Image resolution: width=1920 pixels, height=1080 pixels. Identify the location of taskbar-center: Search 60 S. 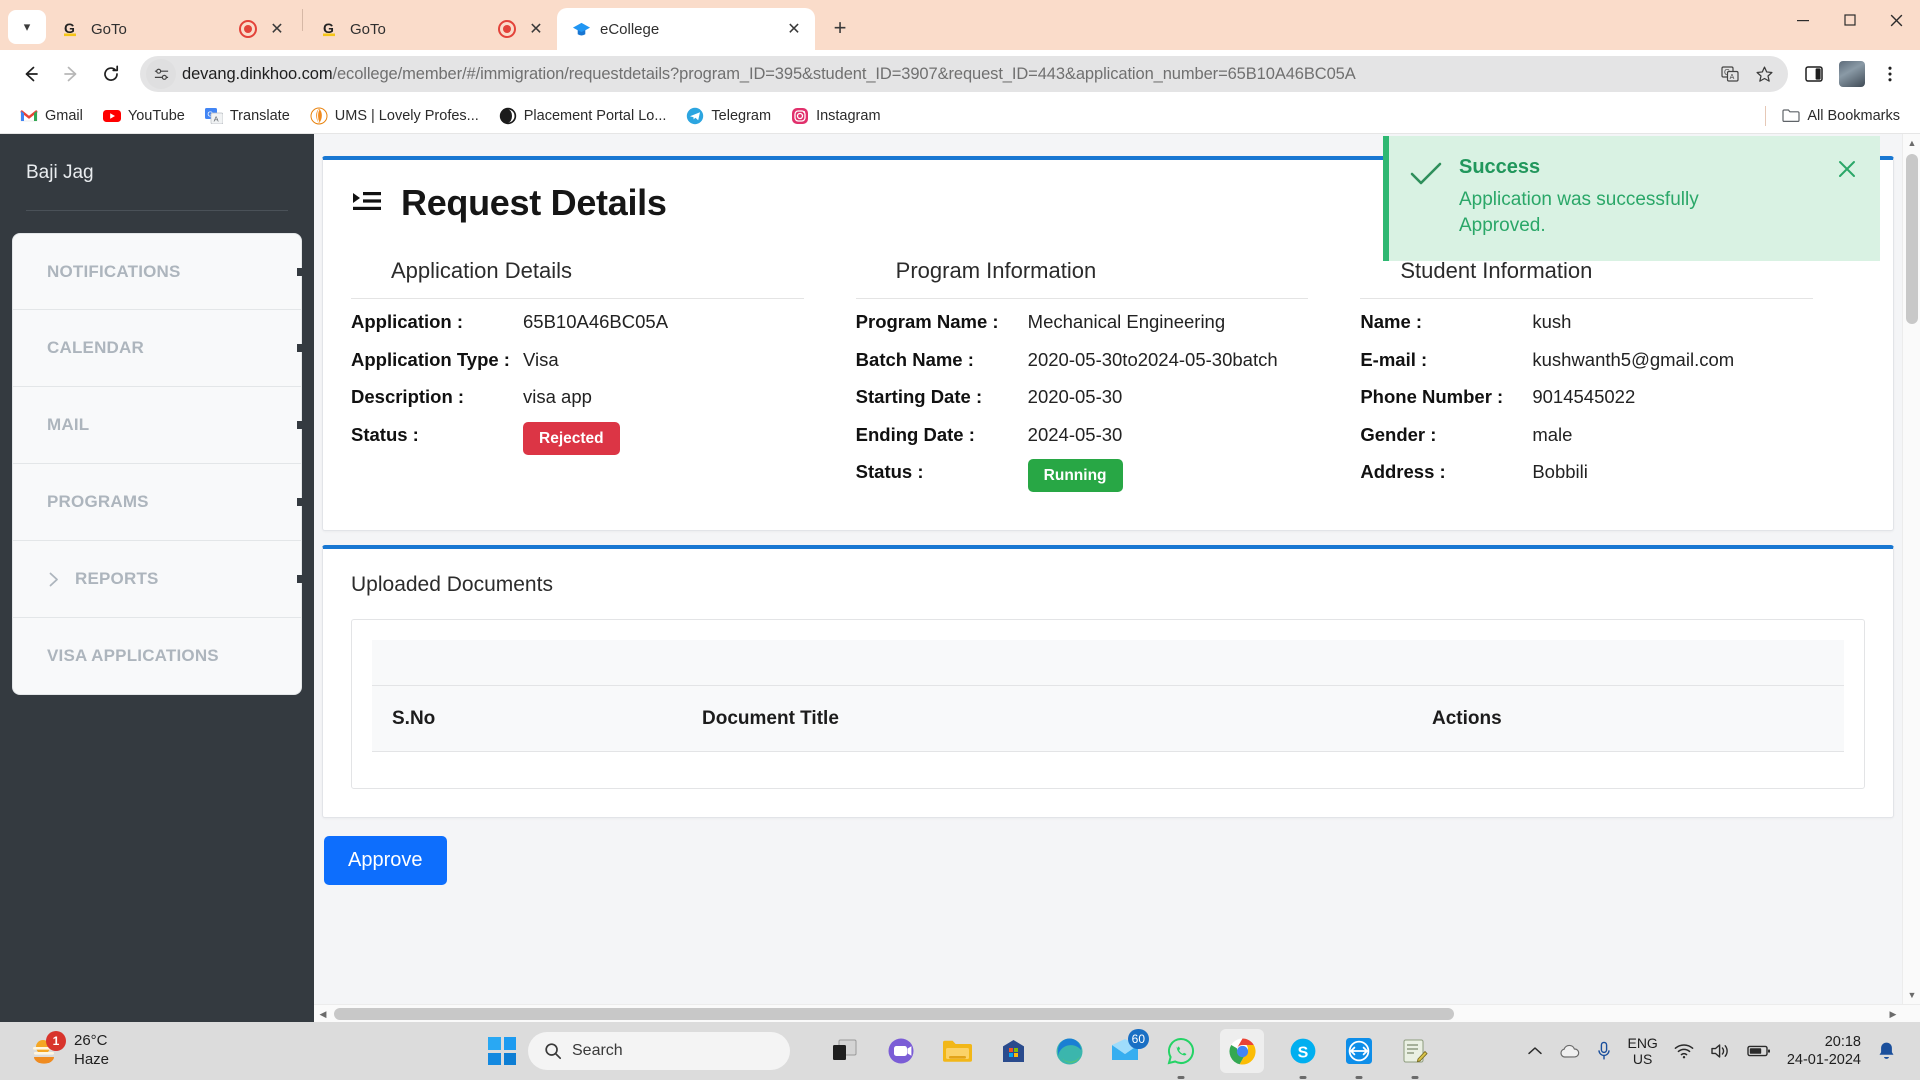
(960, 1054).